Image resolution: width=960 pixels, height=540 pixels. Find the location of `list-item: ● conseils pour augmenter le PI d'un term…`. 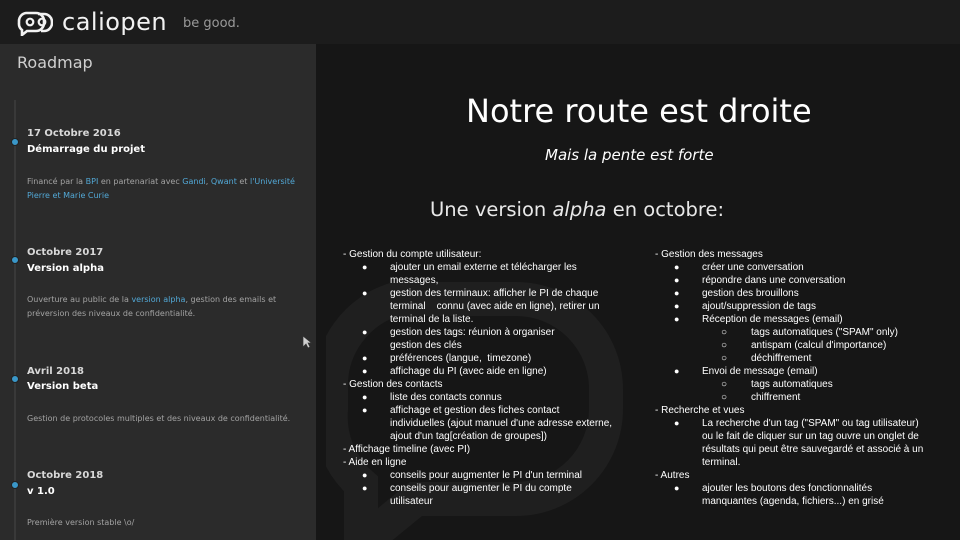

list-item: ● conseils pour augmenter le PI d'un term… is located at coordinates (493, 475).